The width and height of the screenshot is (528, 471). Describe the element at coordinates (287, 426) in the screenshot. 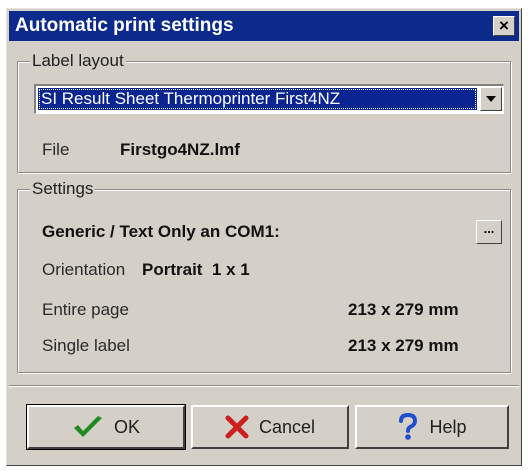

I see `cancel-button-label: Cancel` at that location.